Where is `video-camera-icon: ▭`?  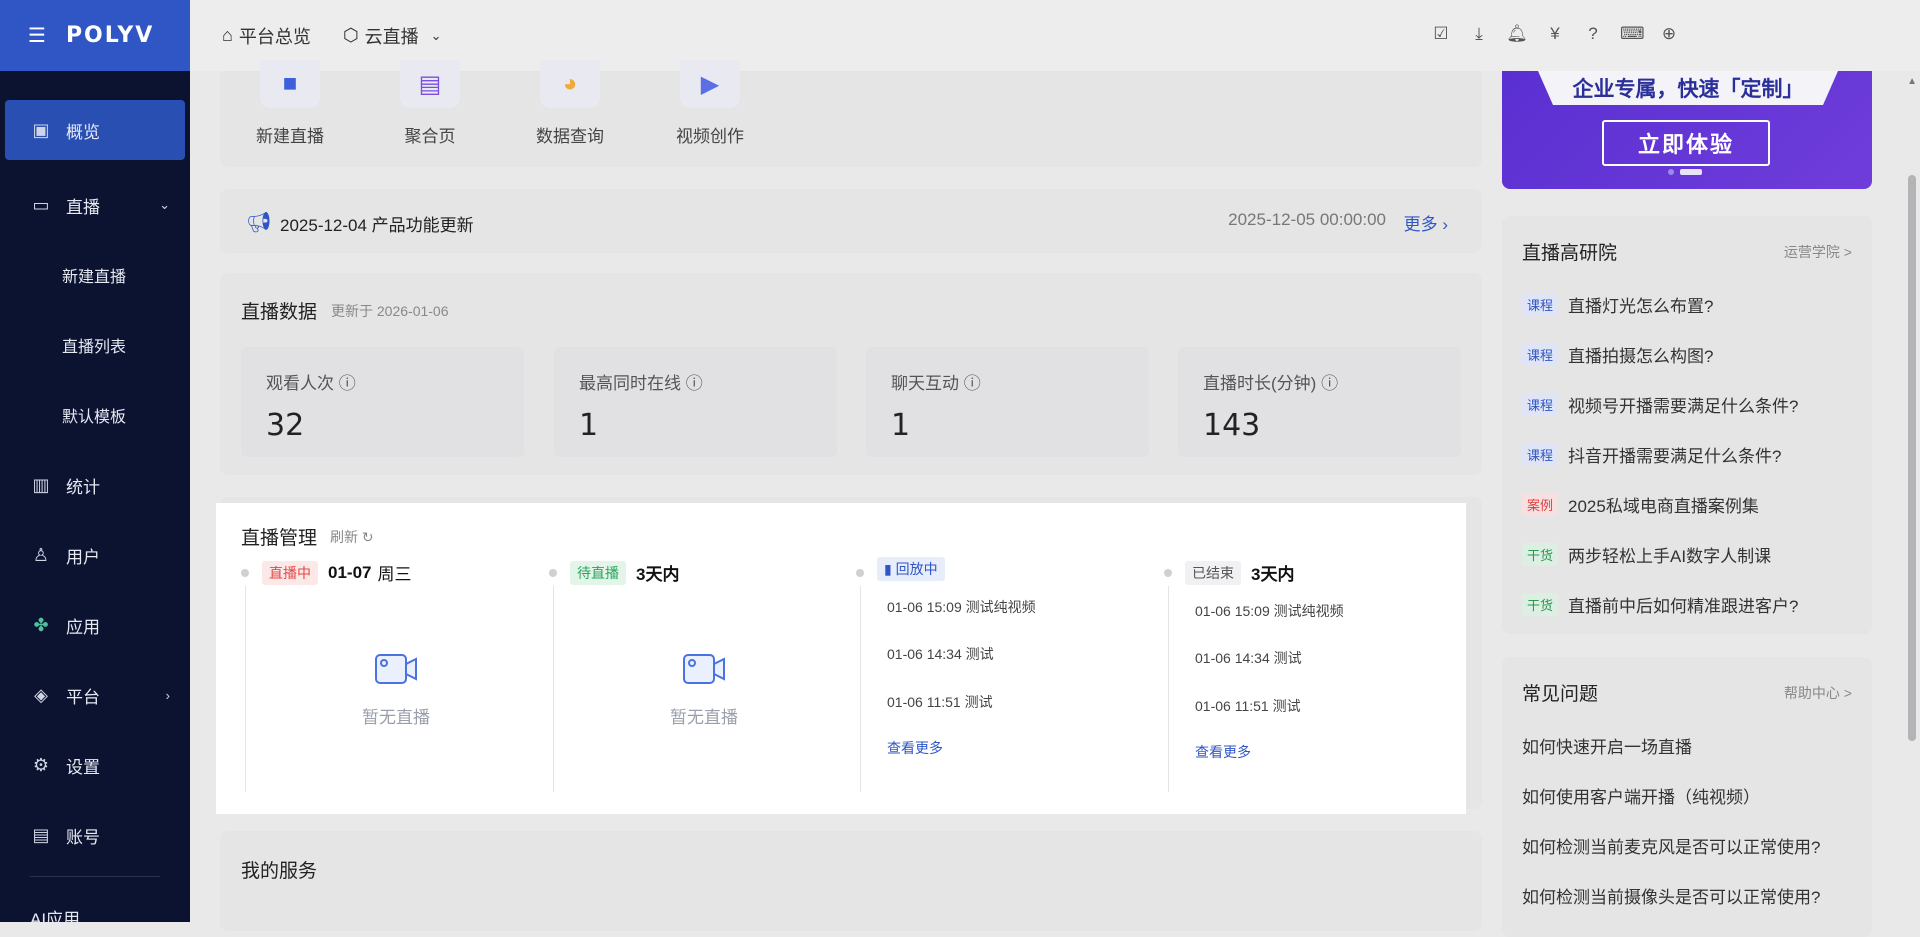 video-camera-icon: ▭ is located at coordinates (41, 204).